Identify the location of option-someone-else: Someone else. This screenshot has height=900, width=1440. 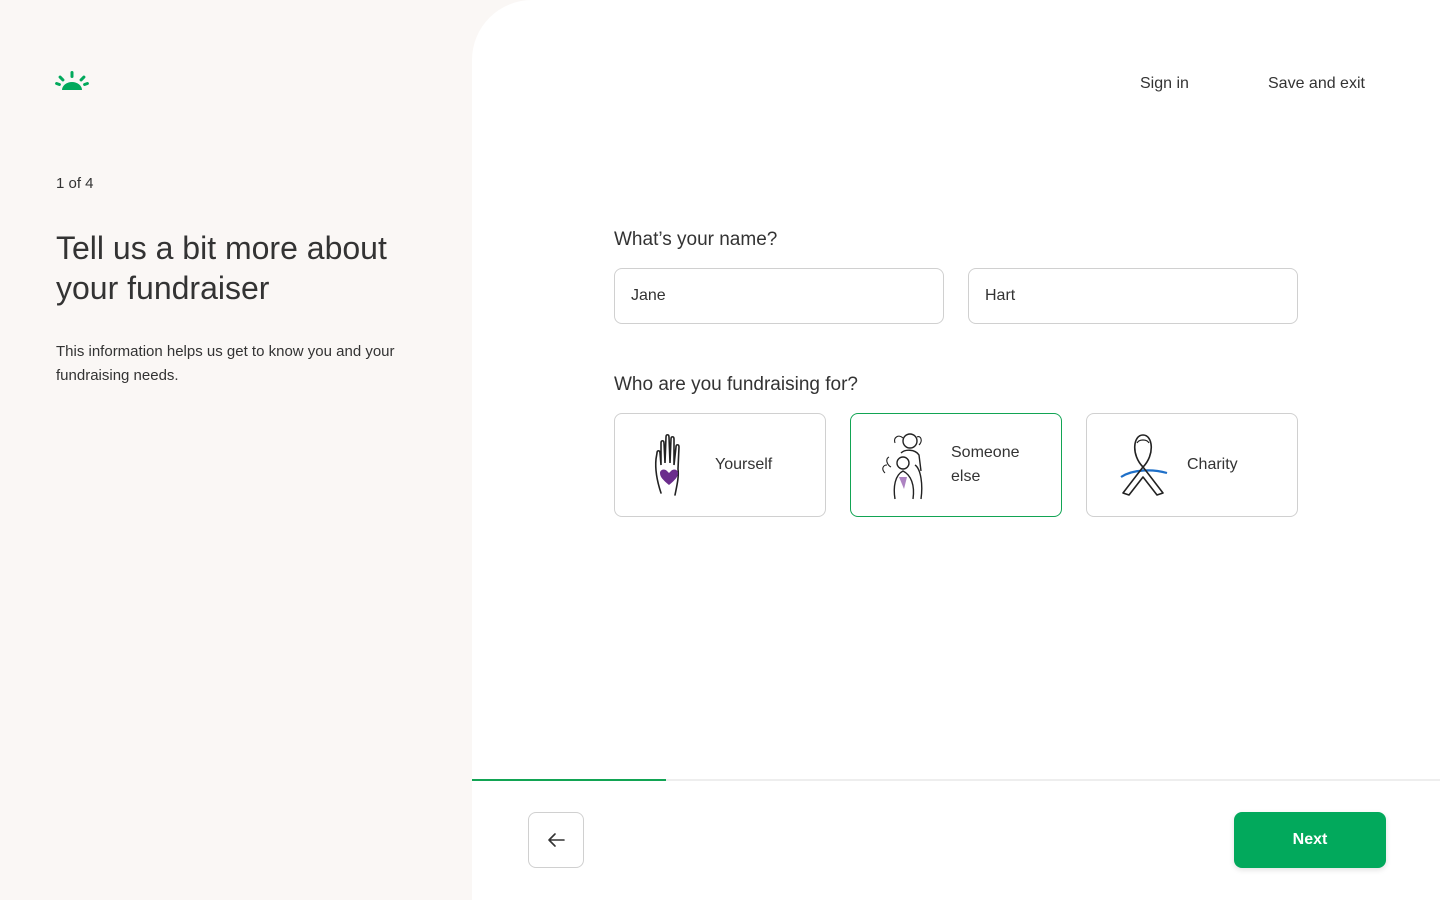
(956, 465).